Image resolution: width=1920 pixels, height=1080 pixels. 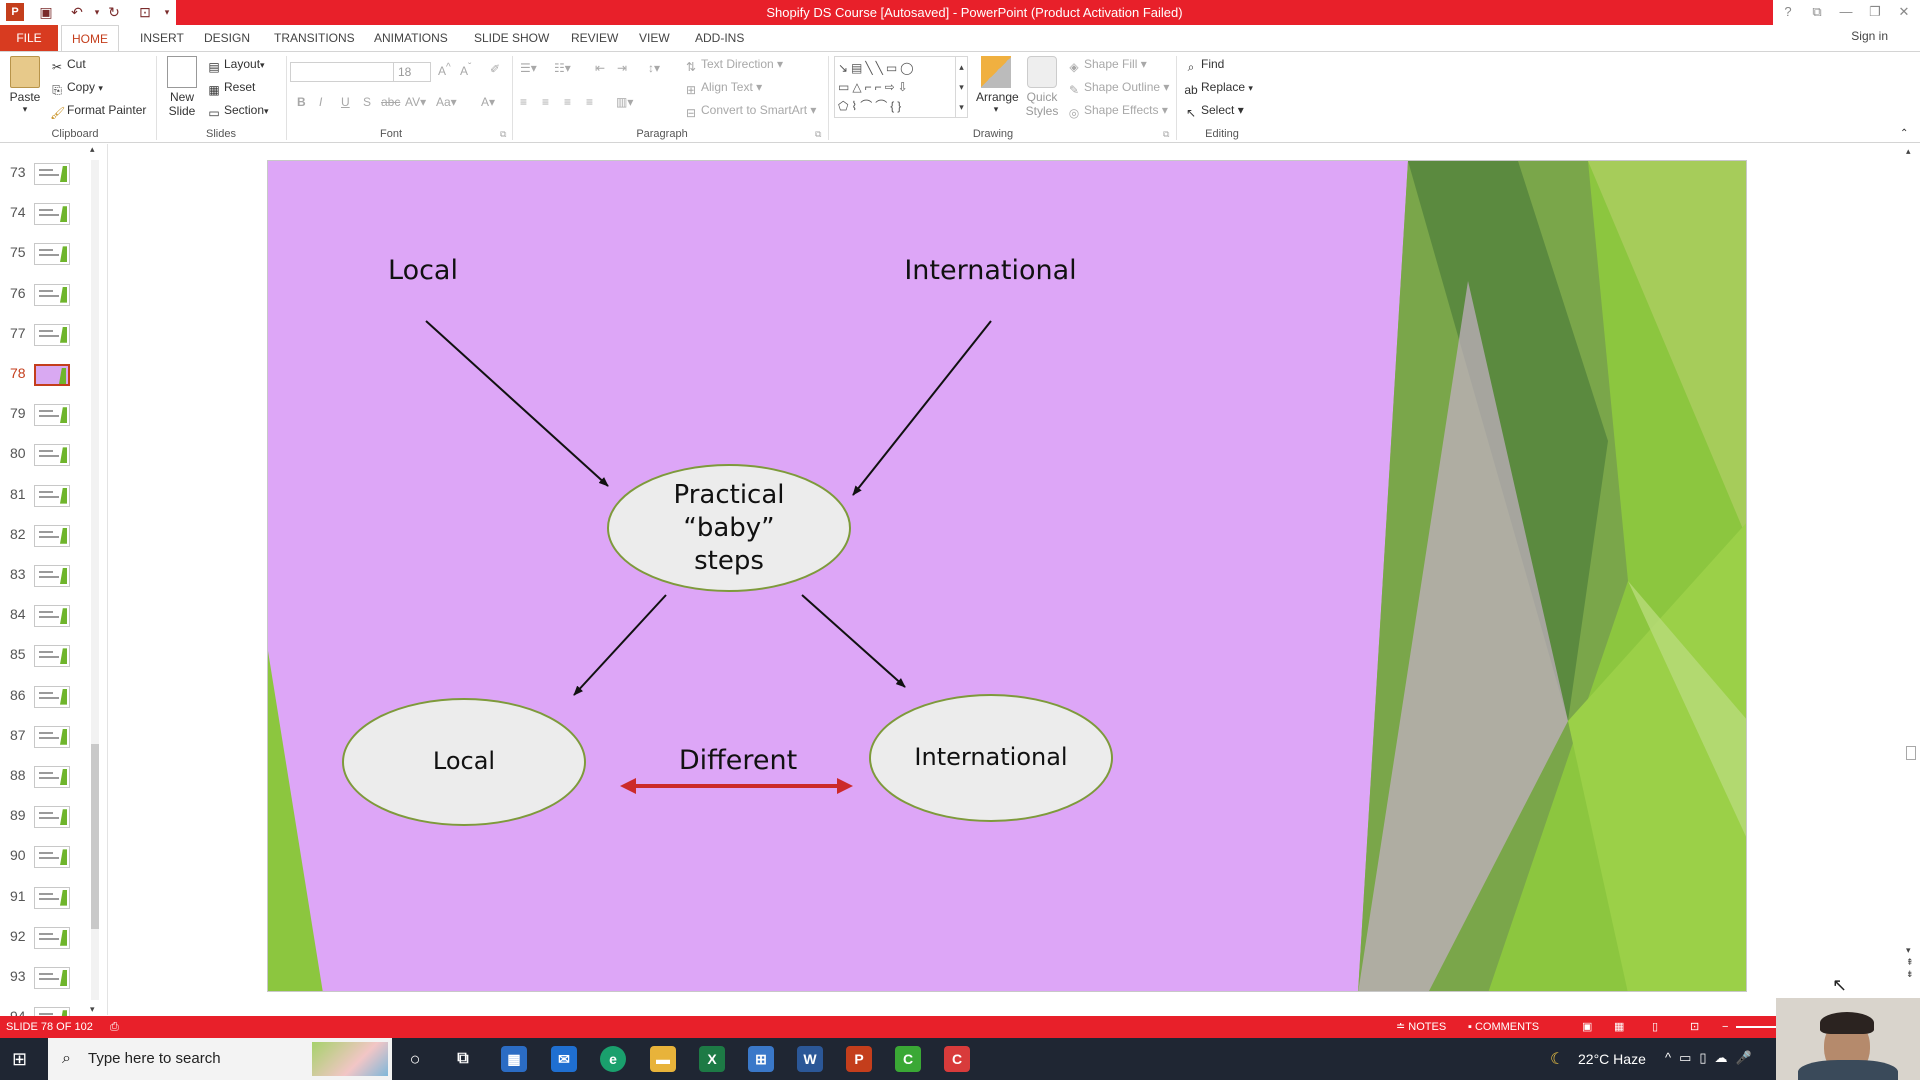 I want to click on thumbnail-scrollbar: ▴ ▾, so click(x=95, y=579).